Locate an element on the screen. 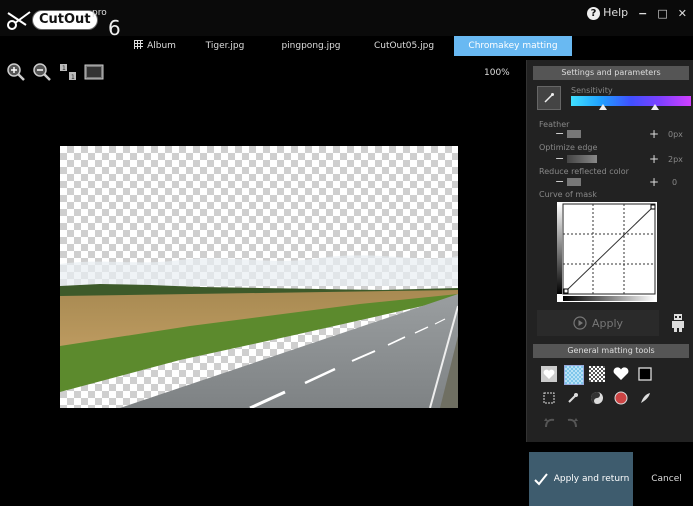 This screenshot has width=693, height=506. selection-tool is located at coordinates (549, 398).